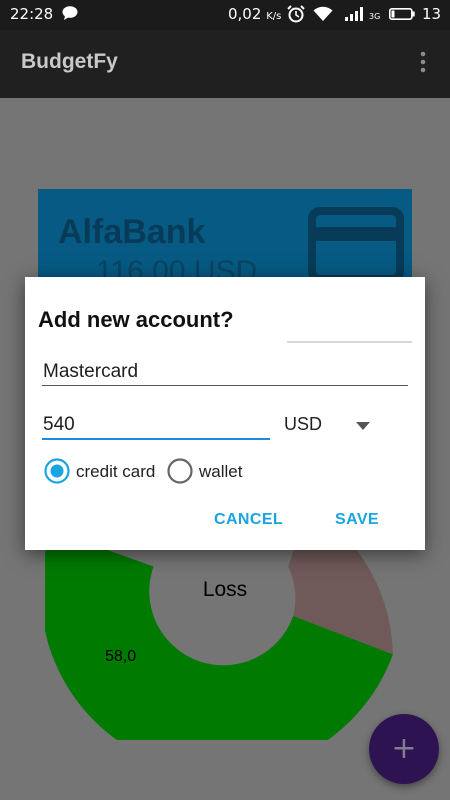  I want to click on account-name-underline, so click(225, 385).